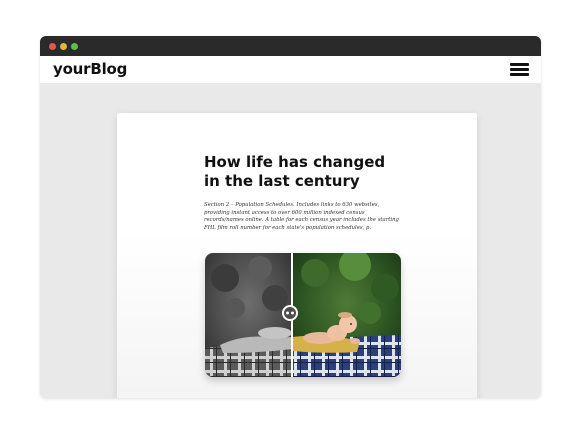 This screenshot has width=581, height=443. What do you see at coordinates (519, 64) in the screenshot?
I see `menu-bar-top` at bounding box center [519, 64].